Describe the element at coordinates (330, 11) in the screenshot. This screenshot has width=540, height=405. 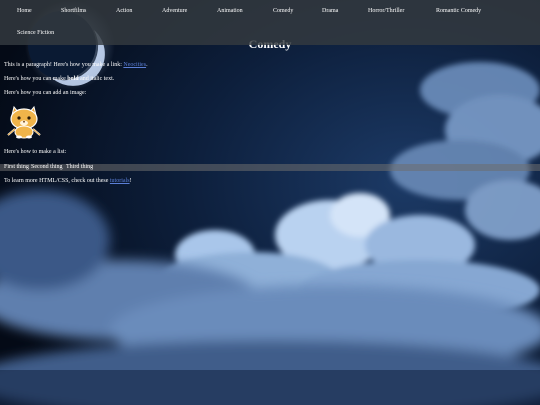
I see `nav-drama: Drama` at that location.